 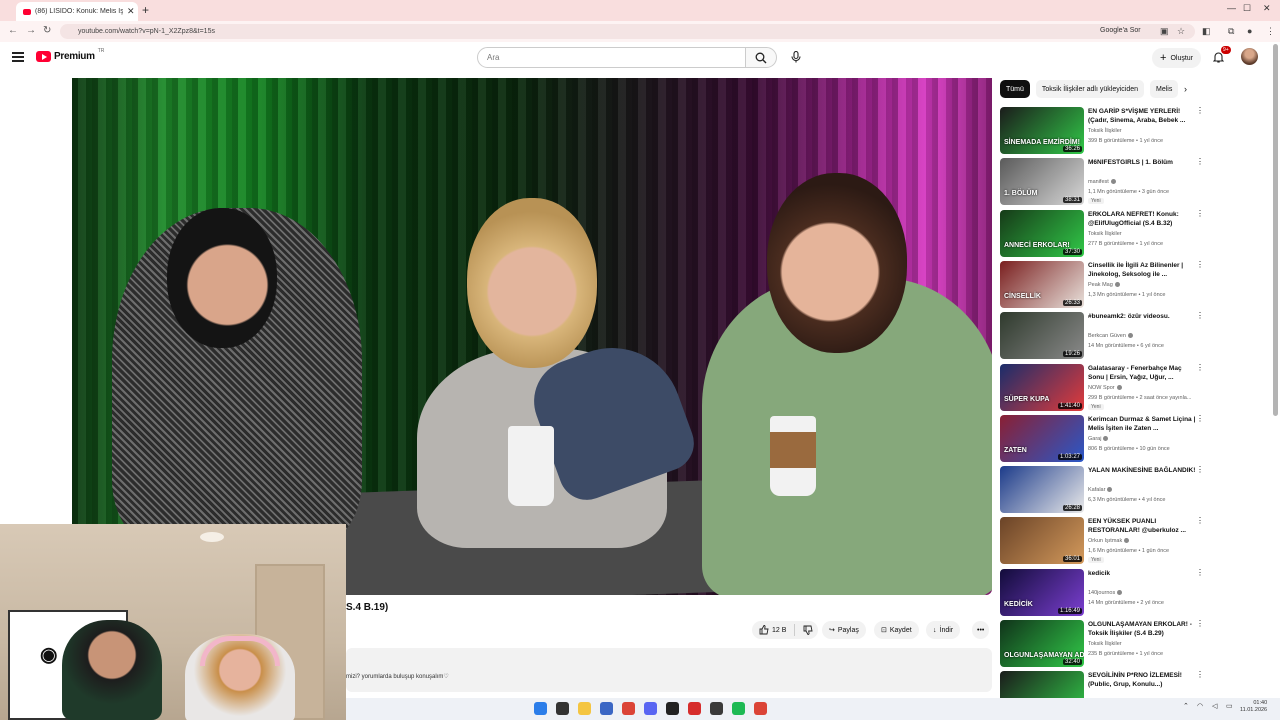 What do you see at coordinates (1142, 162) in the screenshot?
I see `recommendation-title: M6NIFESTGIRLS | 1. Bölüm` at bounding box center [1142, 162].